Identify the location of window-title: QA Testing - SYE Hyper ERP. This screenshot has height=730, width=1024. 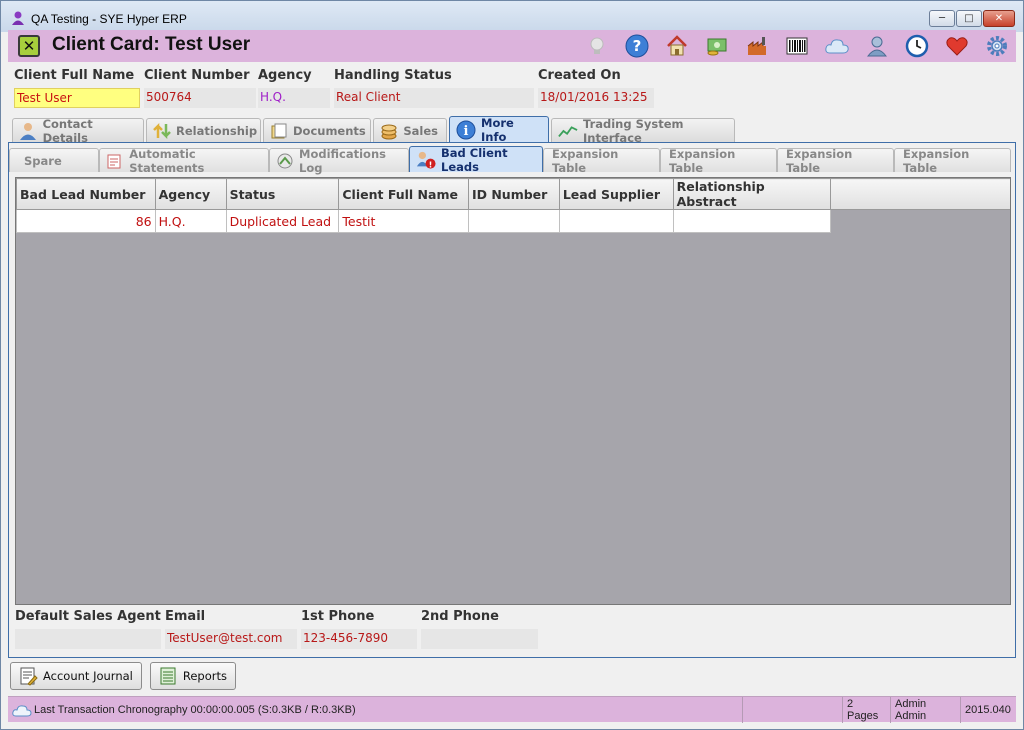
(109, 19).